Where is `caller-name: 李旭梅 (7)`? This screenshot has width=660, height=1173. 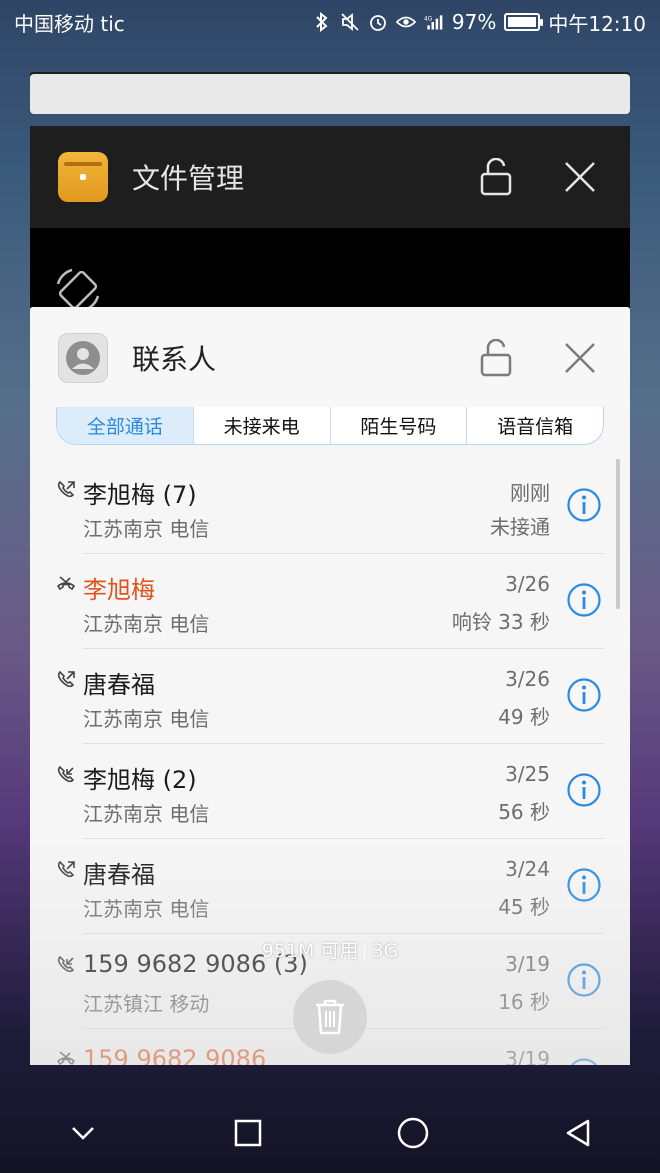 caller-name: 李旭梅 (7) is located at coordinates (140, 495).